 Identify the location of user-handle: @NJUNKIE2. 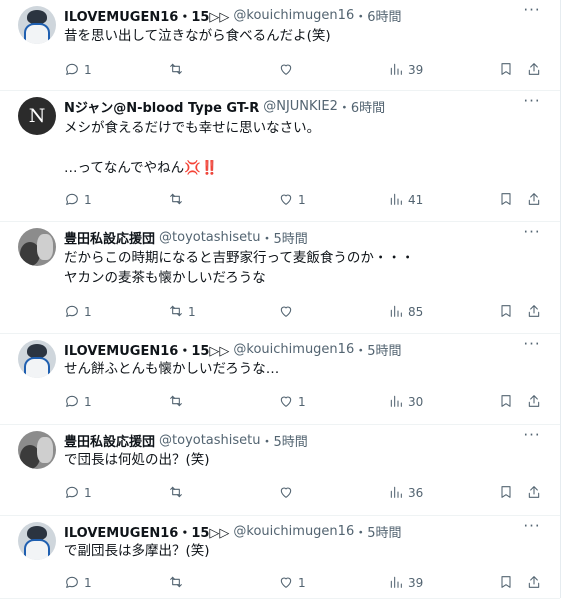
(300, 106).